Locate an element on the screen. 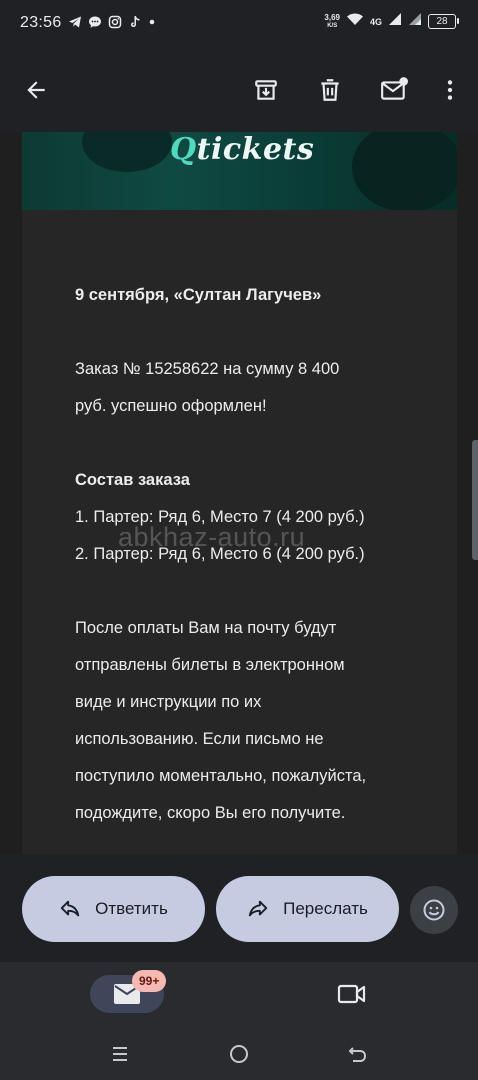 The width and height of the screenshot is (478, 1080). more-vert-icon is located at coordinates (450, 90).